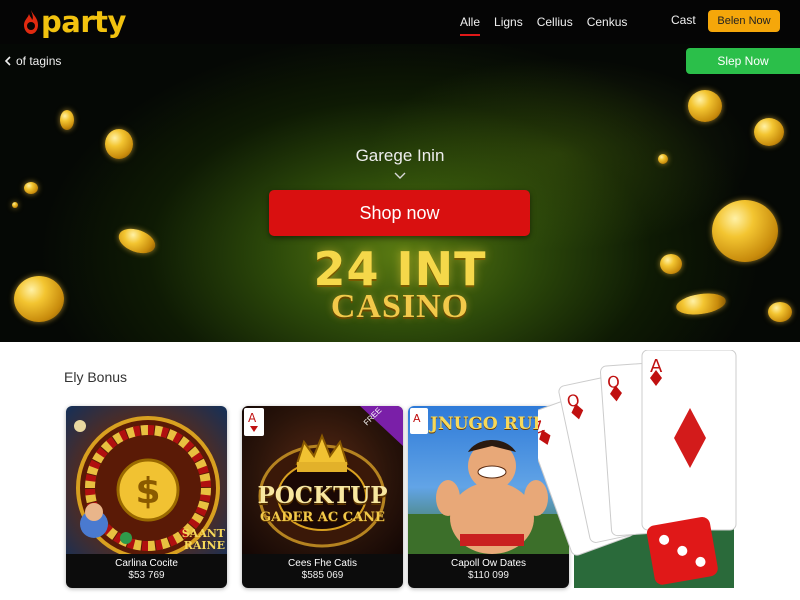 The height and width of the screenshot is (600, 800). I want to click on back-link-label: of tagins, so click(39, 61).